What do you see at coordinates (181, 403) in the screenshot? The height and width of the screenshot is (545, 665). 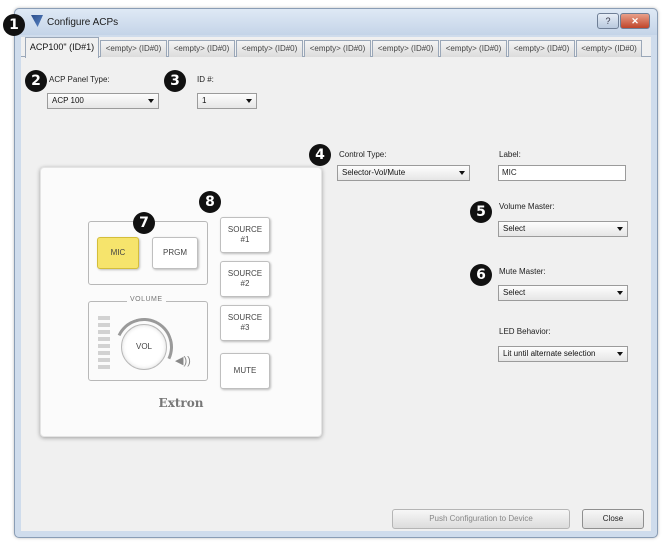 I see `extron-logo: Extron` at bounding box center [181, 403].